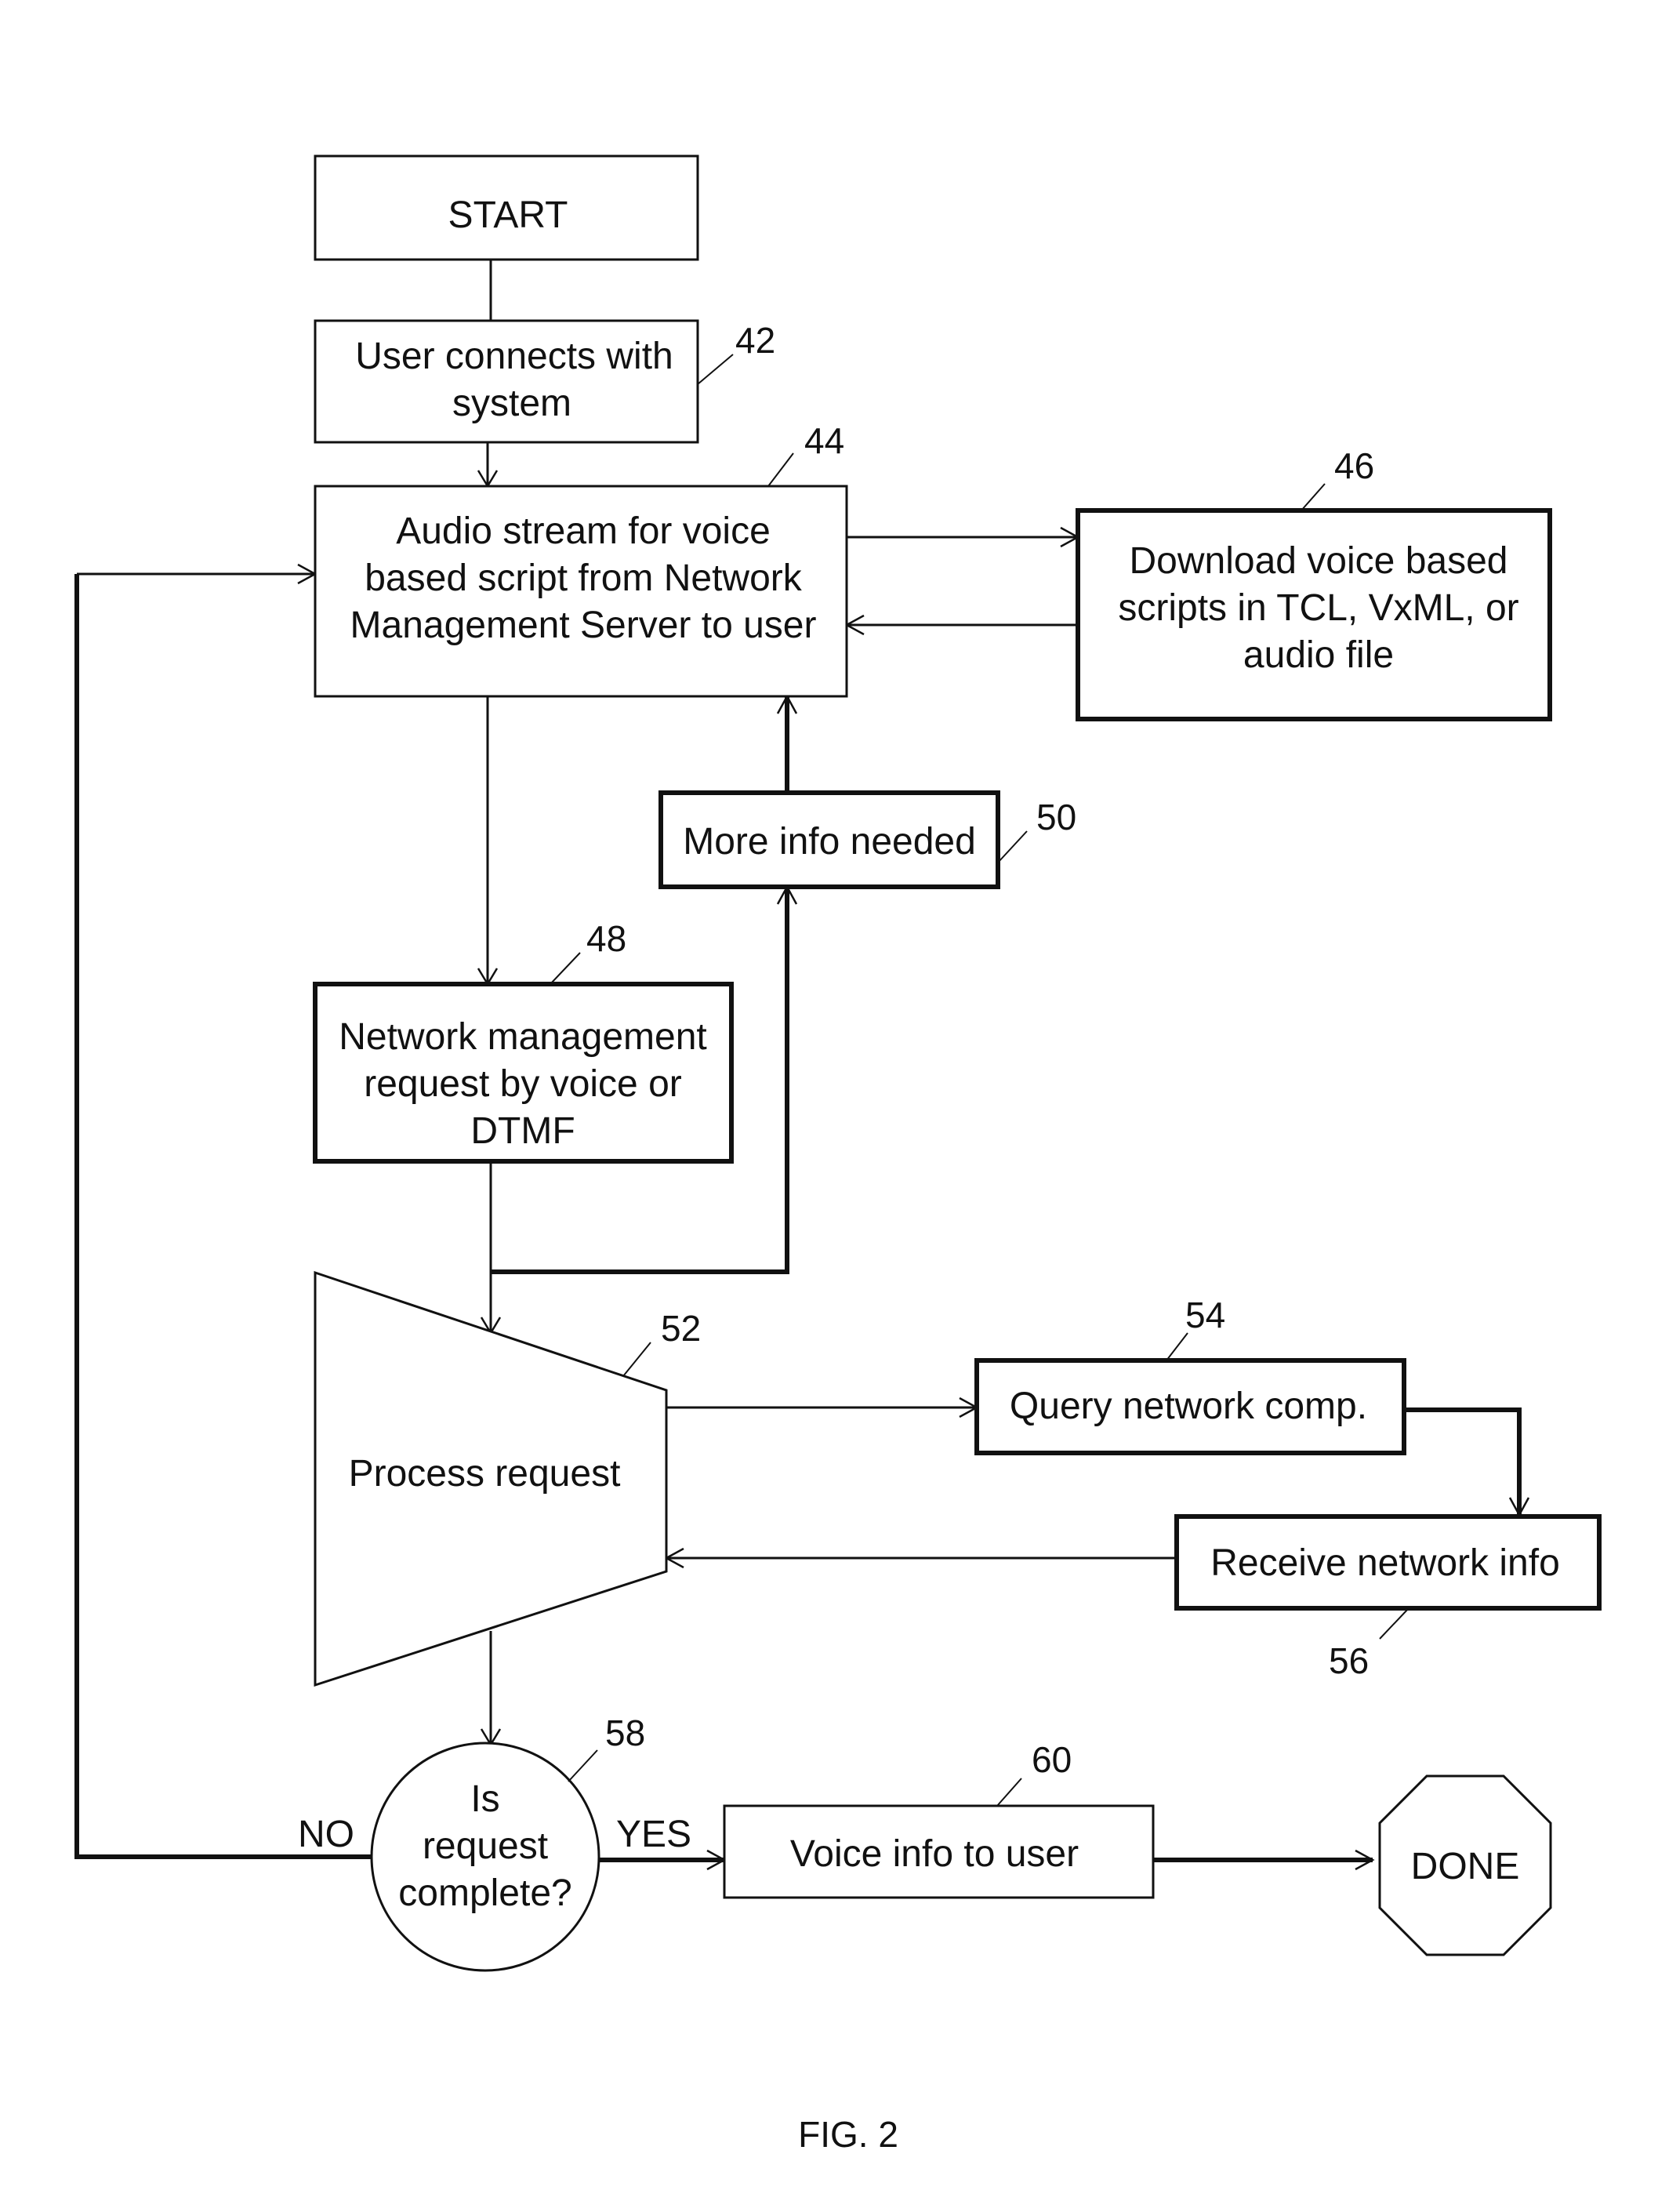 This screenshot has width=1658, height=2212. I want to click on ref-number-60: 60, so click(1052, 1759).